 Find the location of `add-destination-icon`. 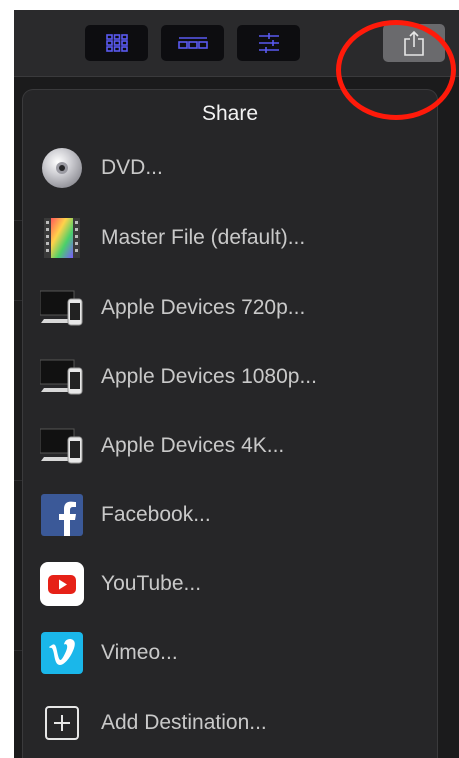

add-destination-icon is located at coordinates (62, 723).